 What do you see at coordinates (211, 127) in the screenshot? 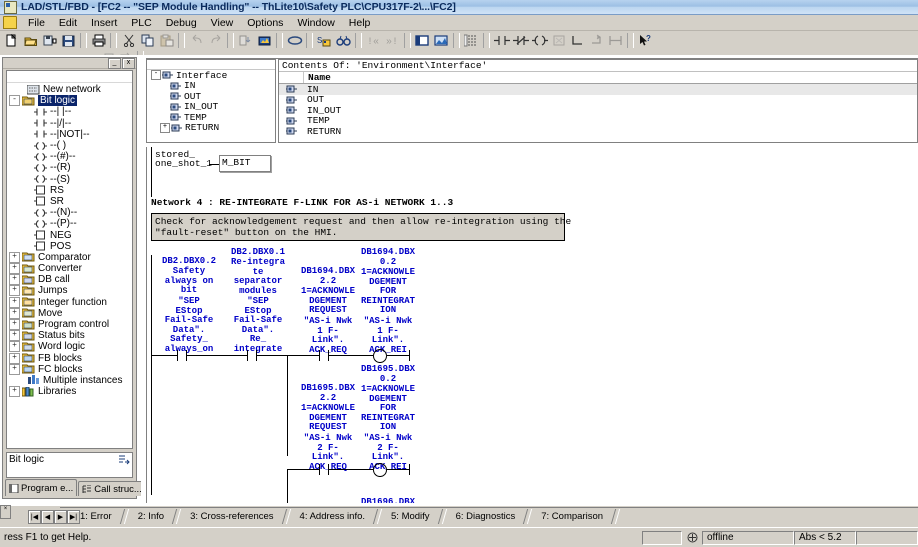
I see `interface-tree-item-return: + RETURN` at bounding box center [211, 127].